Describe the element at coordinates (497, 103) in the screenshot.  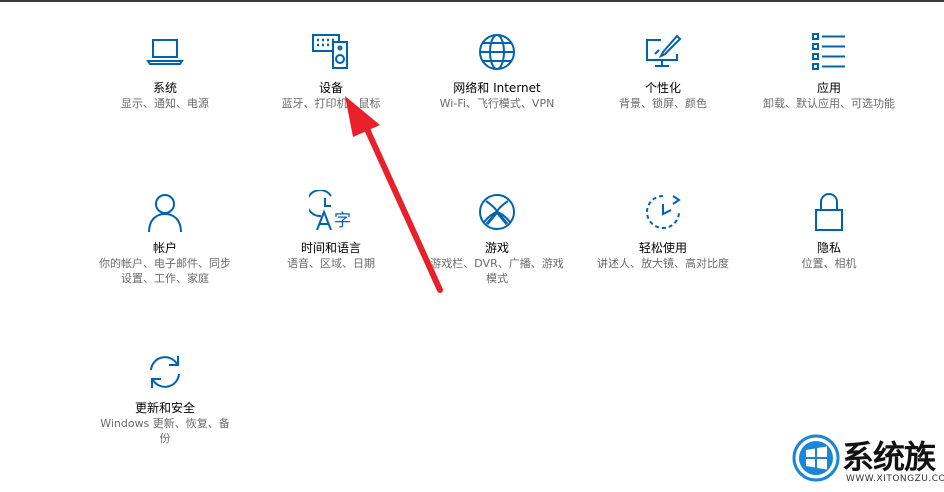
I see `tile-description: Wi-Fi、飞行模式、VPN` at that location.